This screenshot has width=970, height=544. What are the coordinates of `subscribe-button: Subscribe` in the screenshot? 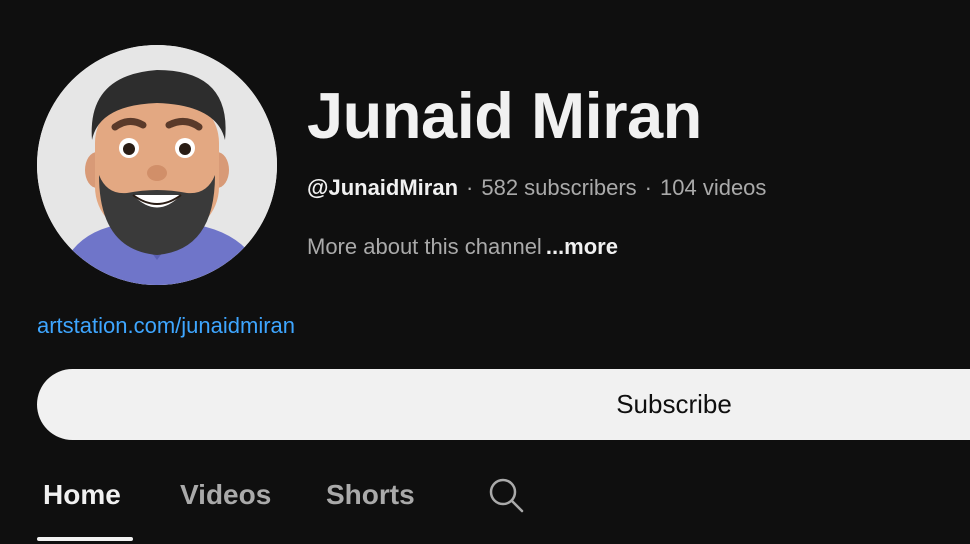 It's located at (503, 404).